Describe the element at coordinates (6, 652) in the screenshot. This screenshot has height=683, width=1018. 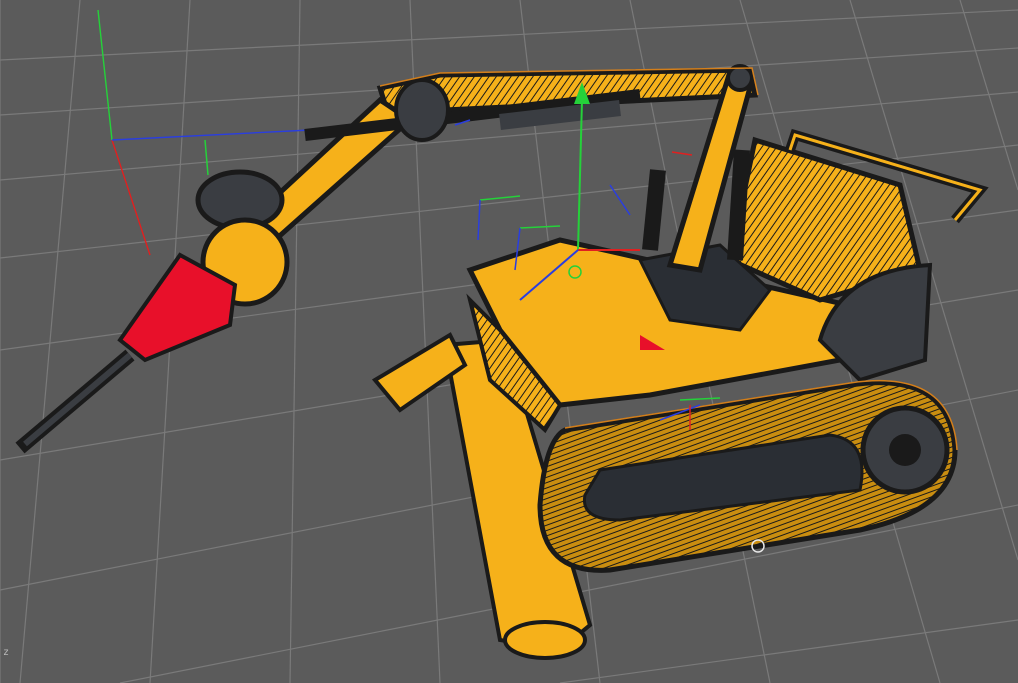
I see `axis-label: z` at that location.